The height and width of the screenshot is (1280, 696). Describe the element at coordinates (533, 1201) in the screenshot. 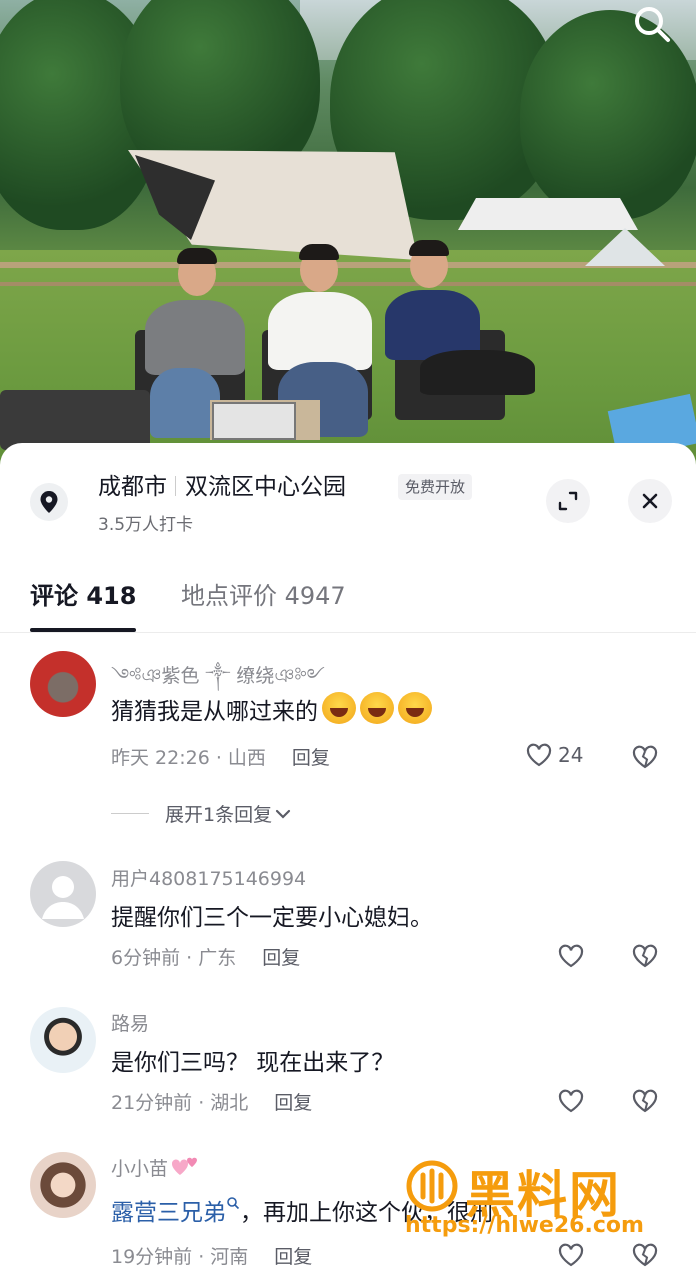

I see `watermark: 黑料网 https://hlwe26.com` at that location.